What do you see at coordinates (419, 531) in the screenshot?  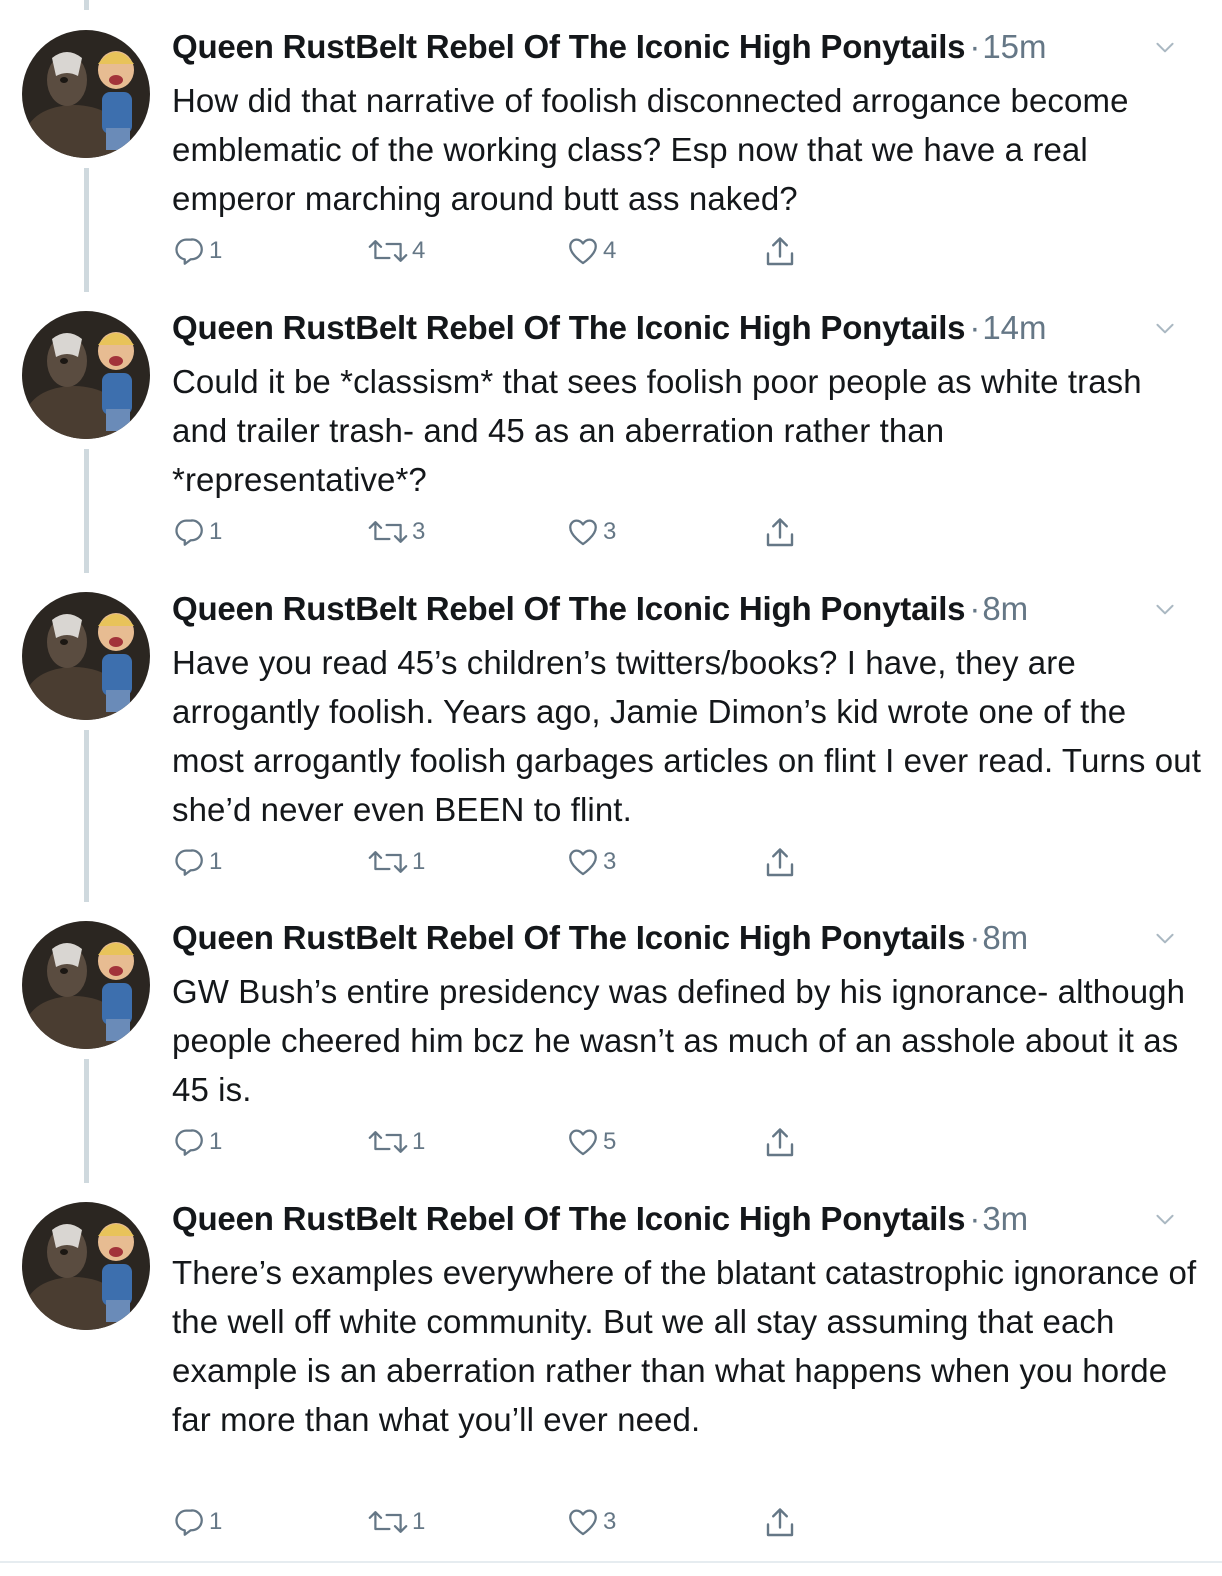 I see `retweet-count: 3` at bounding box center [419, 531].